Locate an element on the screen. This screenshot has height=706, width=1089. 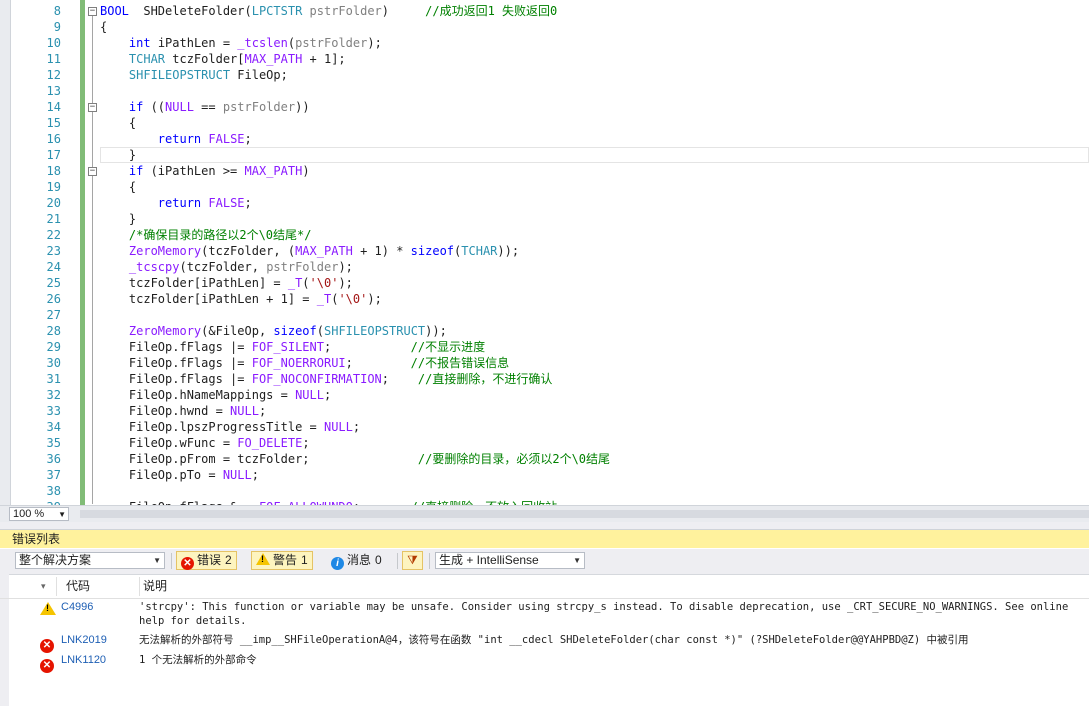
code-token: FileOp; is located at coordinates (259, 75).